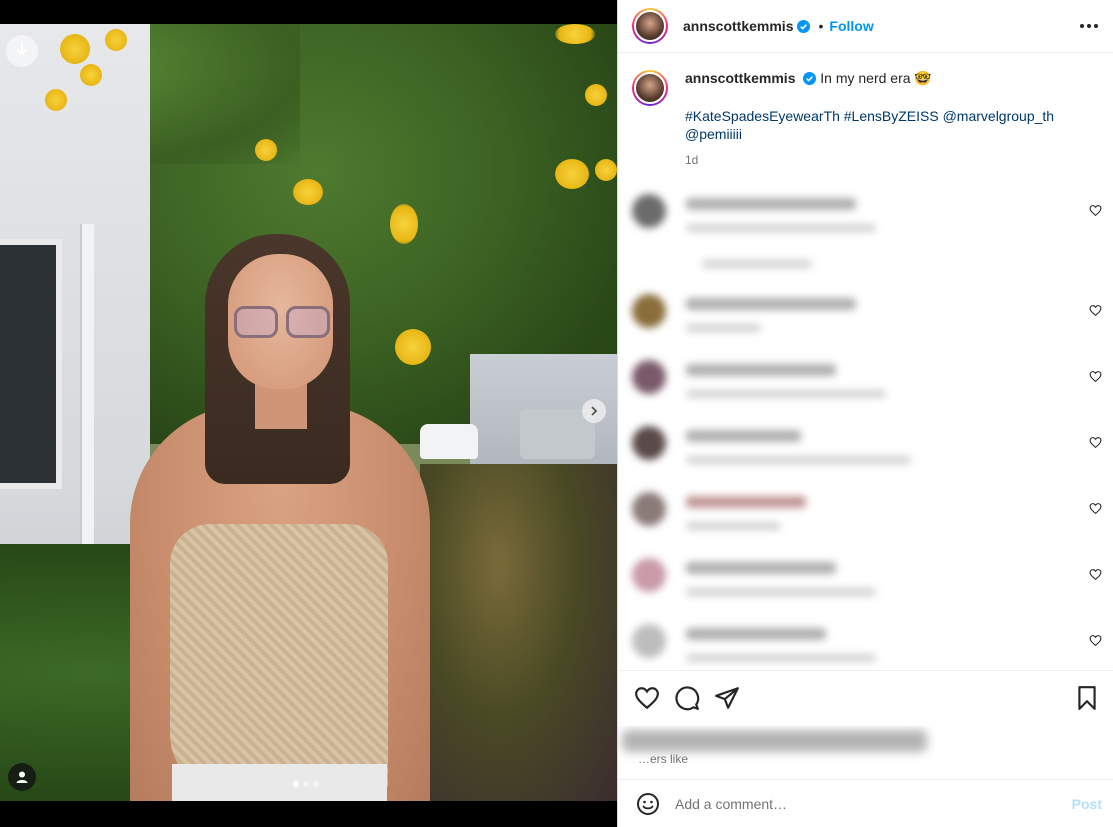 The height and width of the screenshot is (827, 1113). Describe the element at coordinates (923, 78) in the screenshot. I see `caption-emoji: 🤓` at that location.